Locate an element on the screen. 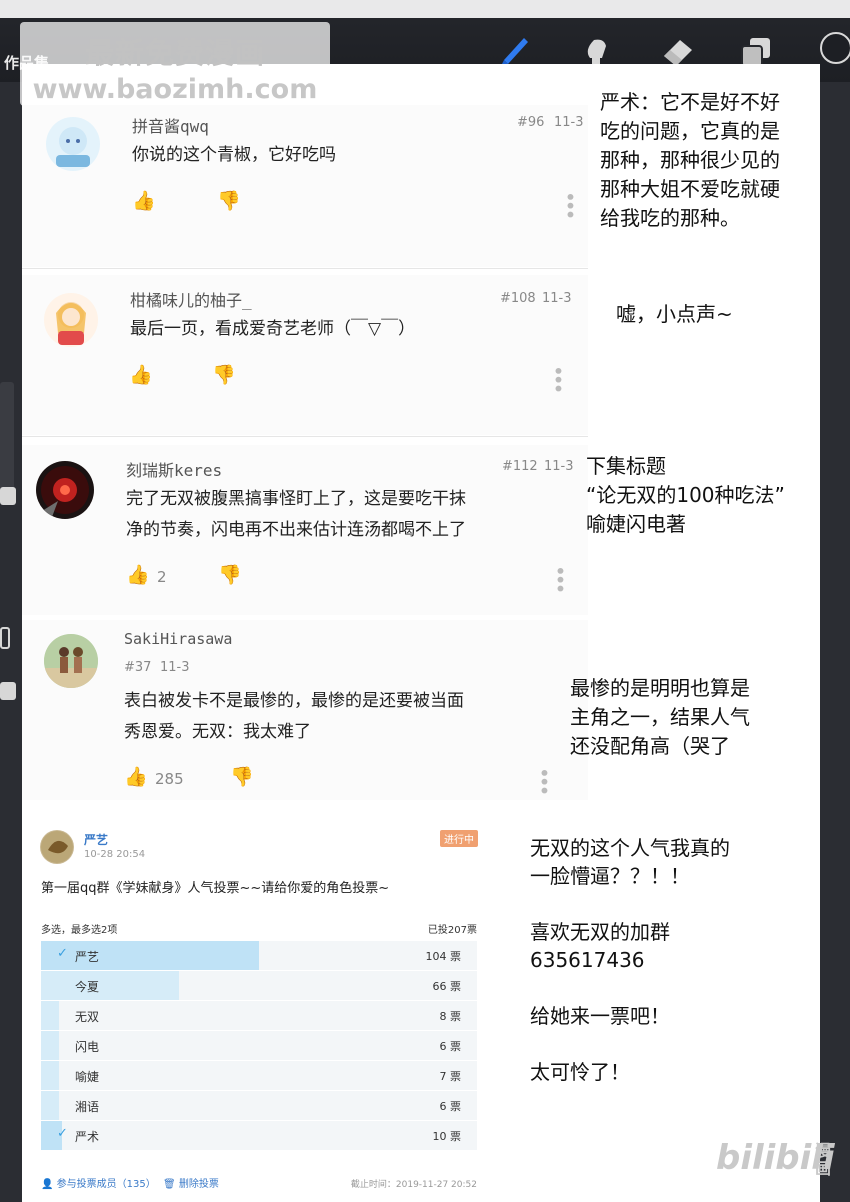 This screenshot has height=1202, width=850. note-line: 吃的问题，它真的是 is located at coordinates (690, 131).